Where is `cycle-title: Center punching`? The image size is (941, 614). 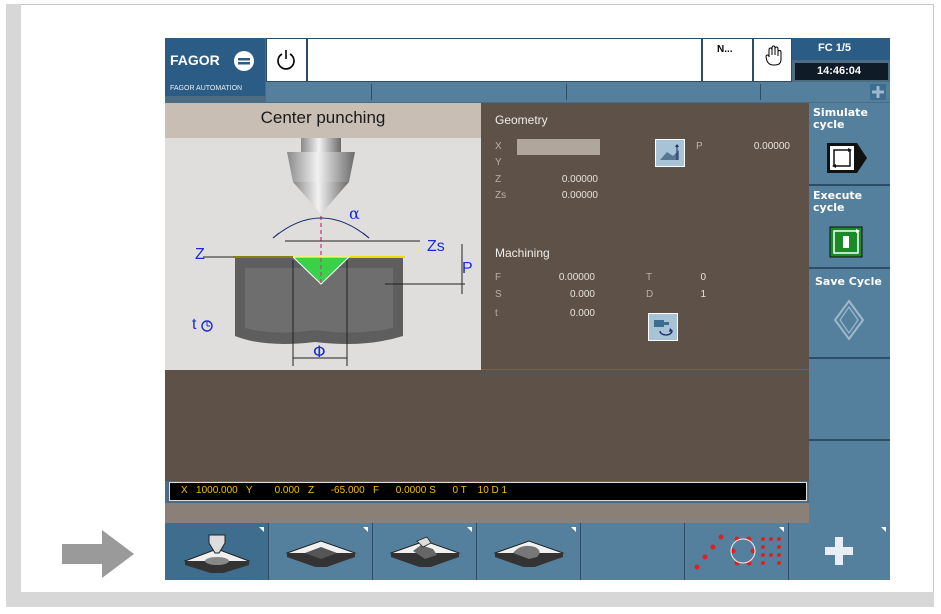
cycle-title: Center punching is located at coordinates (323, 117).